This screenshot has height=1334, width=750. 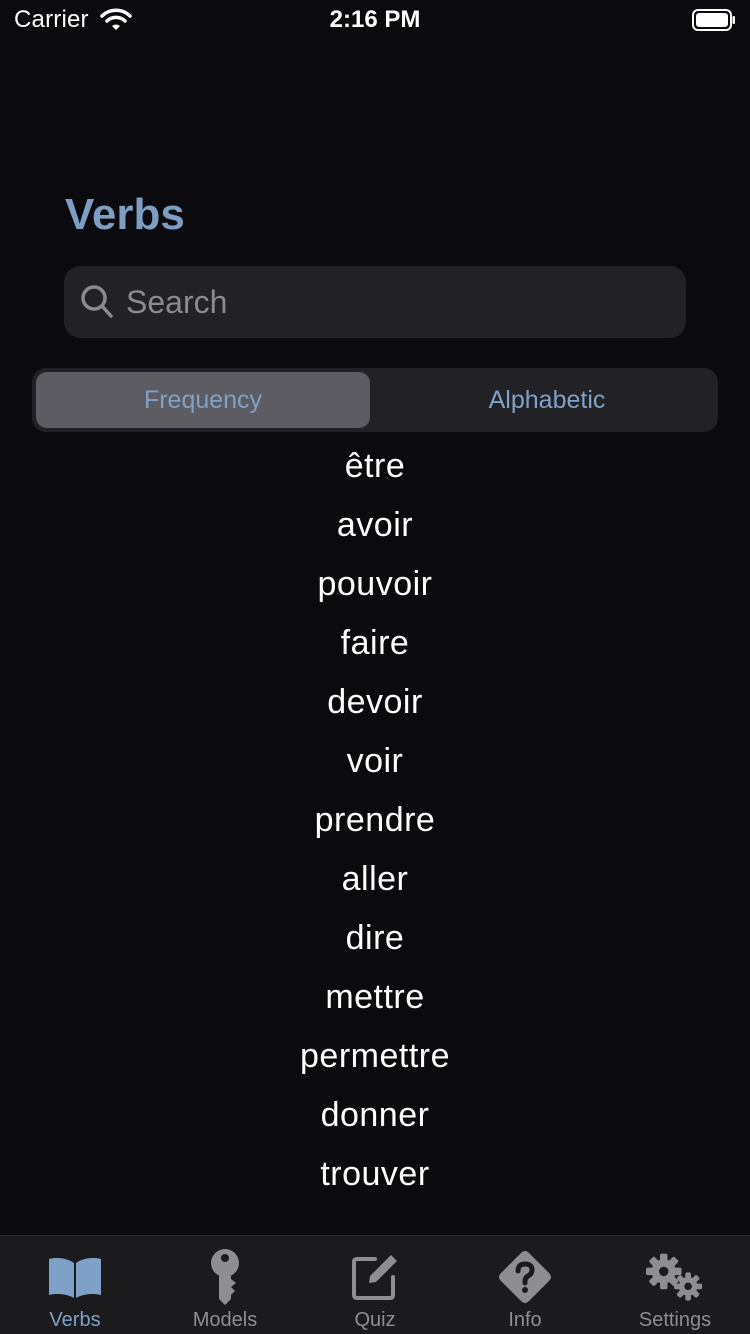 I want to click on verb-item: avoir, so click(x=375, y=525).